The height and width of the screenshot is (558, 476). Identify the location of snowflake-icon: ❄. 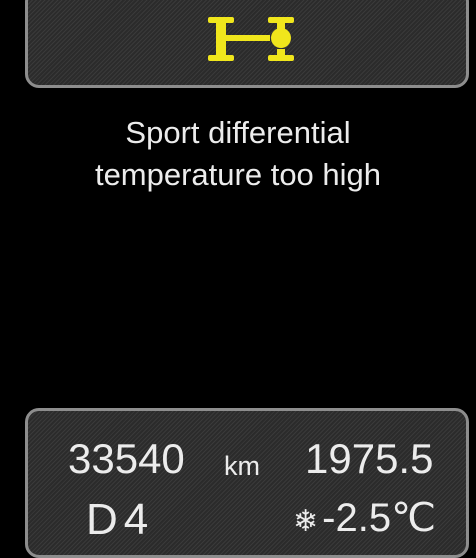
(306, 521).